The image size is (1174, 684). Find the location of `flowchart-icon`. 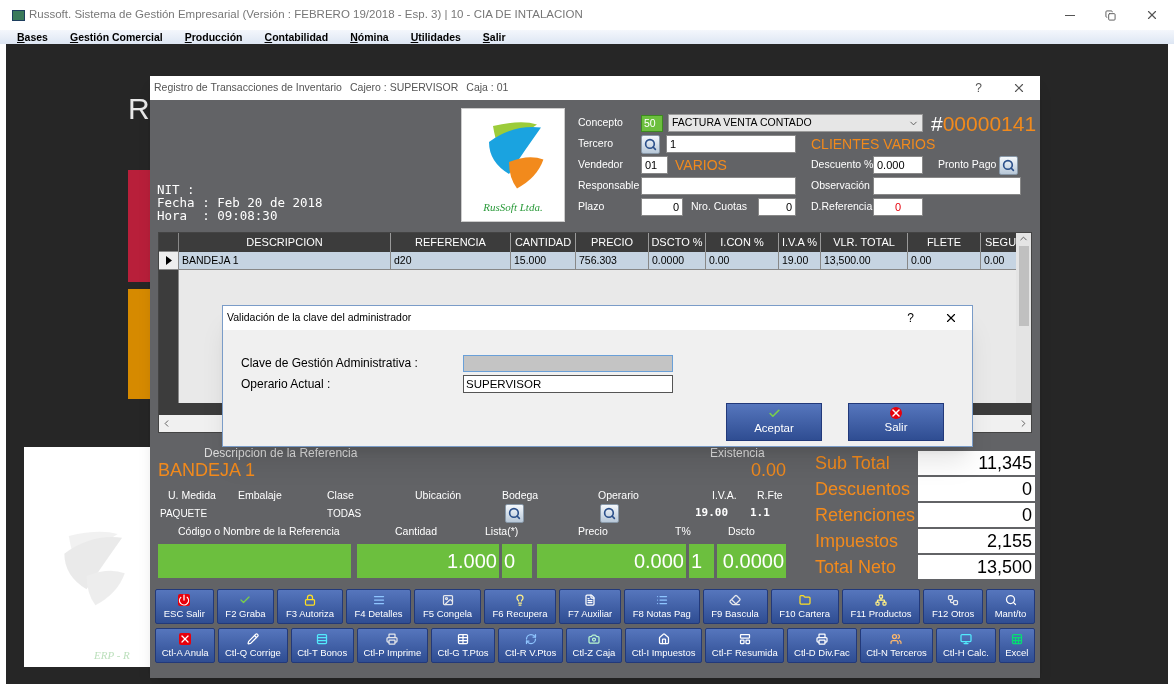

flowchart-icon is located at coordinates (953, 599).